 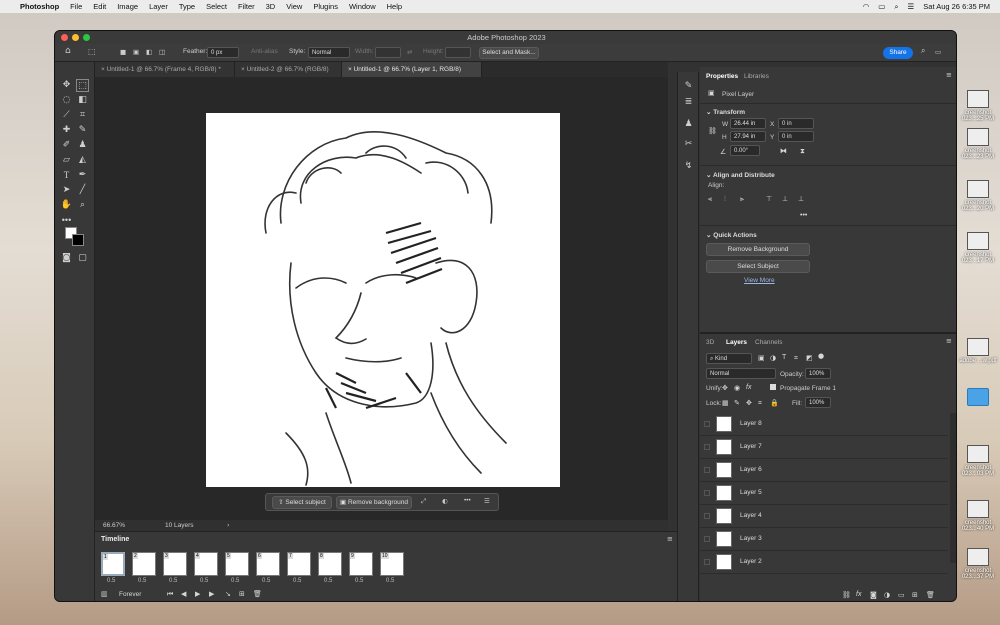 I want to click on next-frame-icon: ▶, so click(x=211, y=594).